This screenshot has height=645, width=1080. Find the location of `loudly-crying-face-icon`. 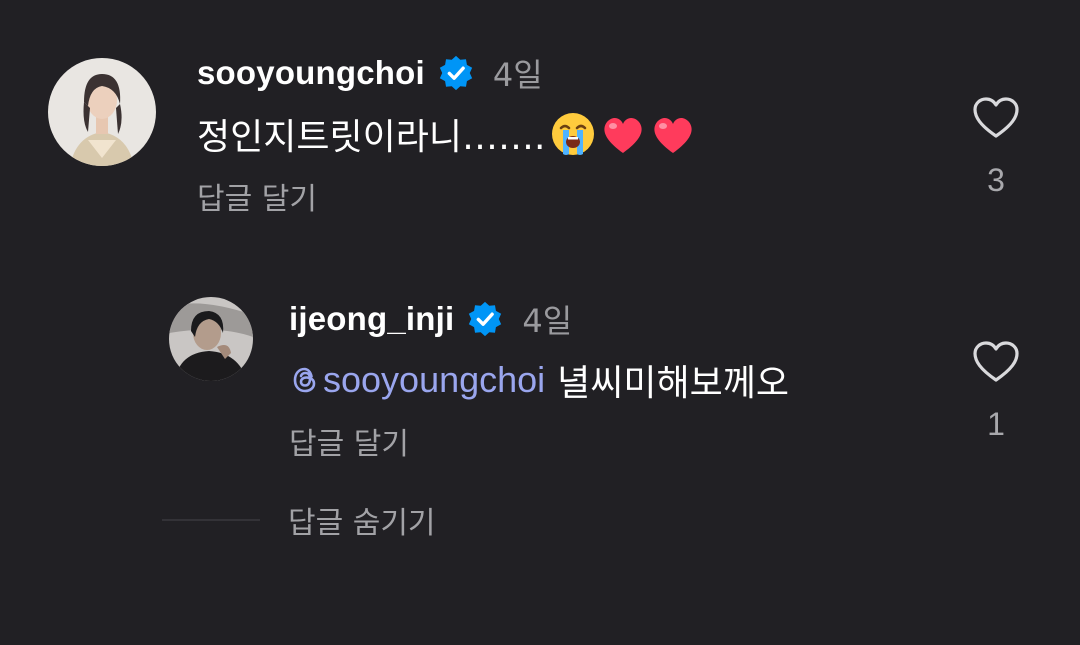

loudly-crying-face-icon is located at coordinates (573, 134).